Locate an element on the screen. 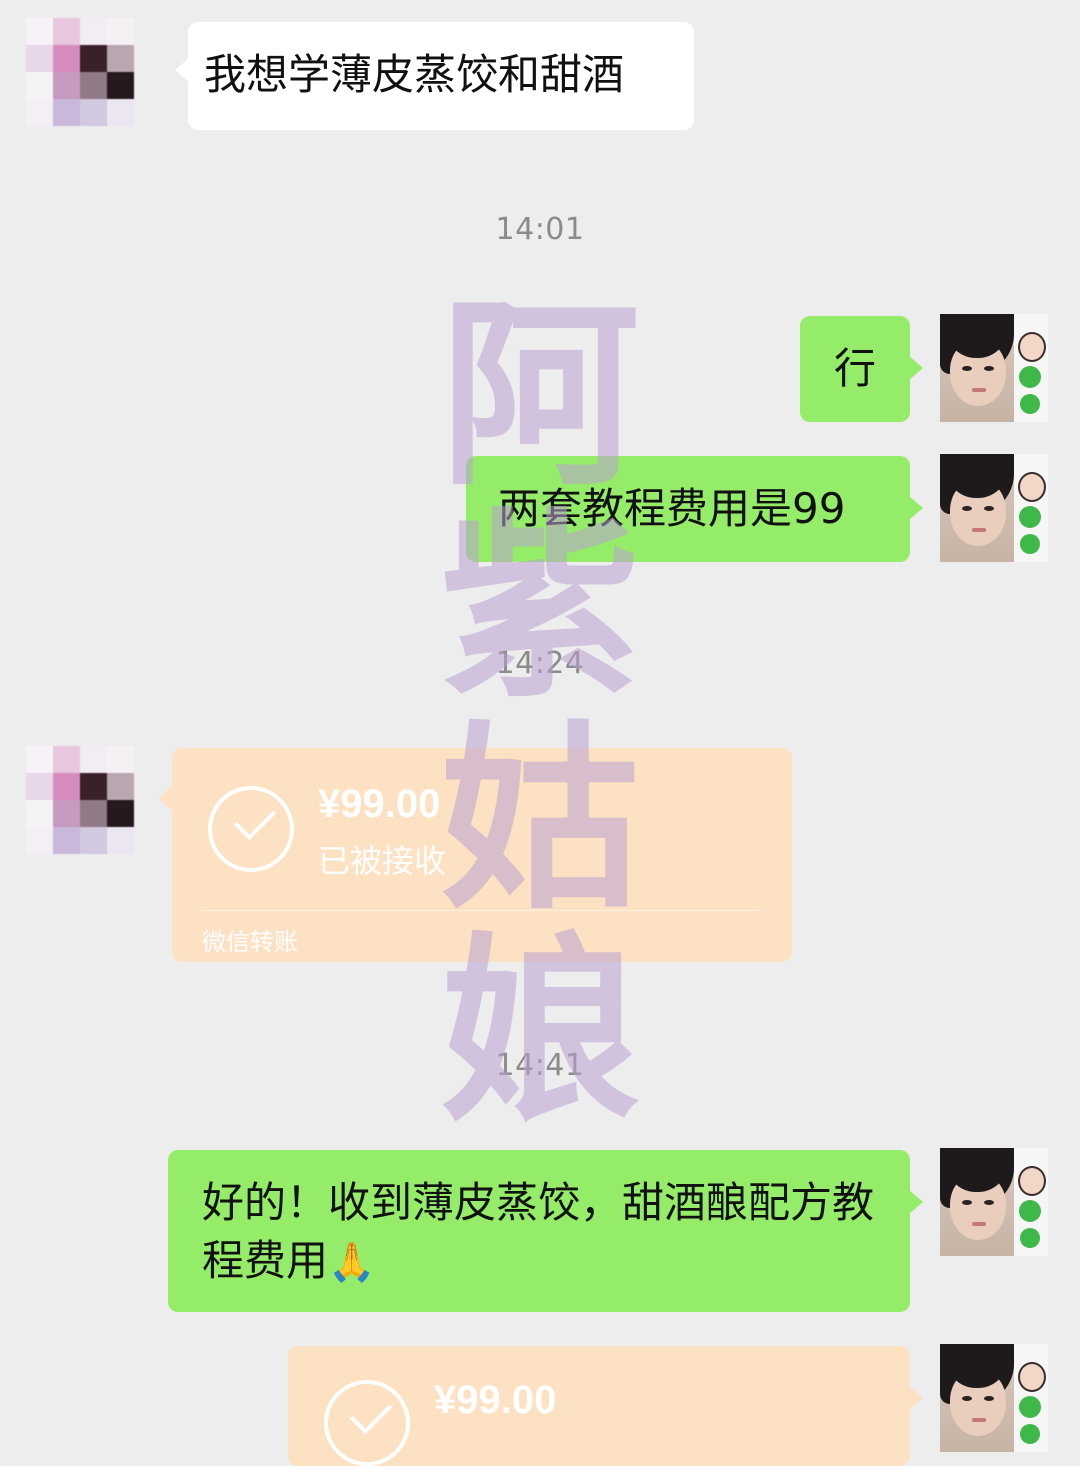 This screenshot has width=1080, height=1466. transfer-card: ¥99.00 is located at coordinates (599, 1406).